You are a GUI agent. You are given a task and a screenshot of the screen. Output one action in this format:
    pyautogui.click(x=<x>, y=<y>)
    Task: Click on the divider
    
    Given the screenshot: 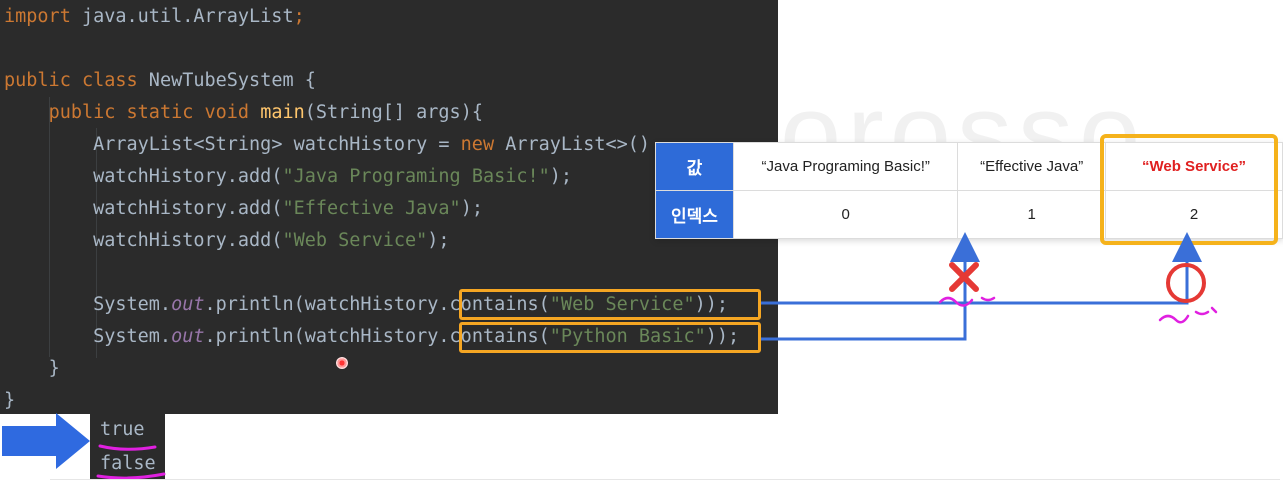 What is the action you would take?
    pyautogui.click(x=665, y=479)
    